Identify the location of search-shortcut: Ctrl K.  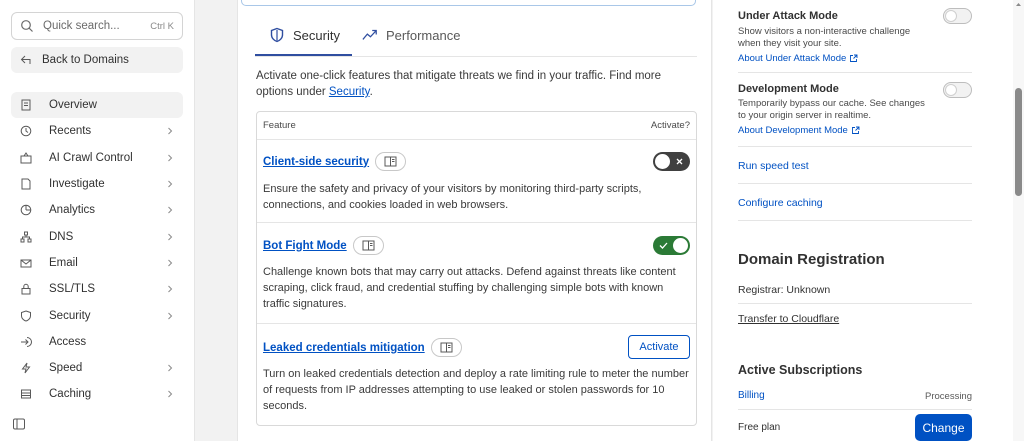
(162, 26).